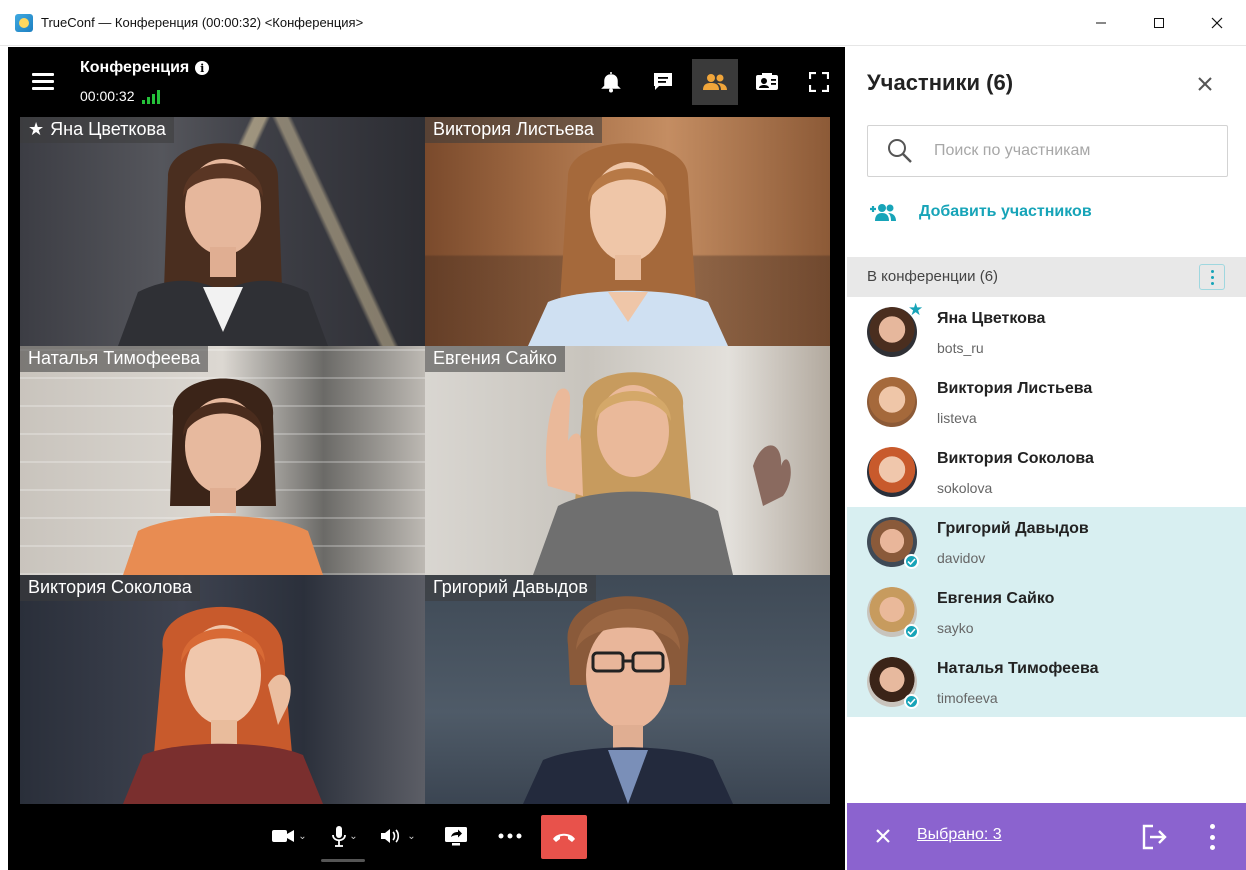  Describe the element at coordinates (456, 836) in the screenshot. I see `share-screen-button` at that location.